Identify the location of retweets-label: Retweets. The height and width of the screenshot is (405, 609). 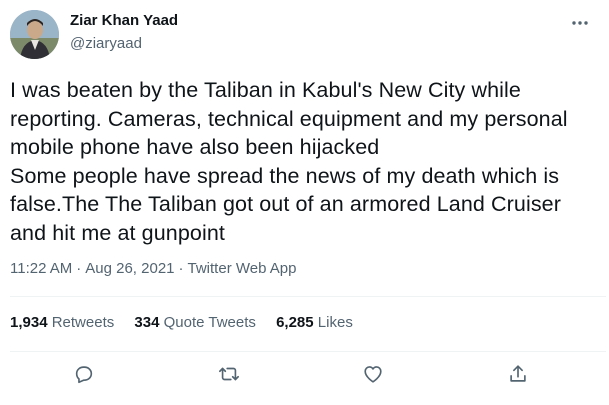
(83, 322).